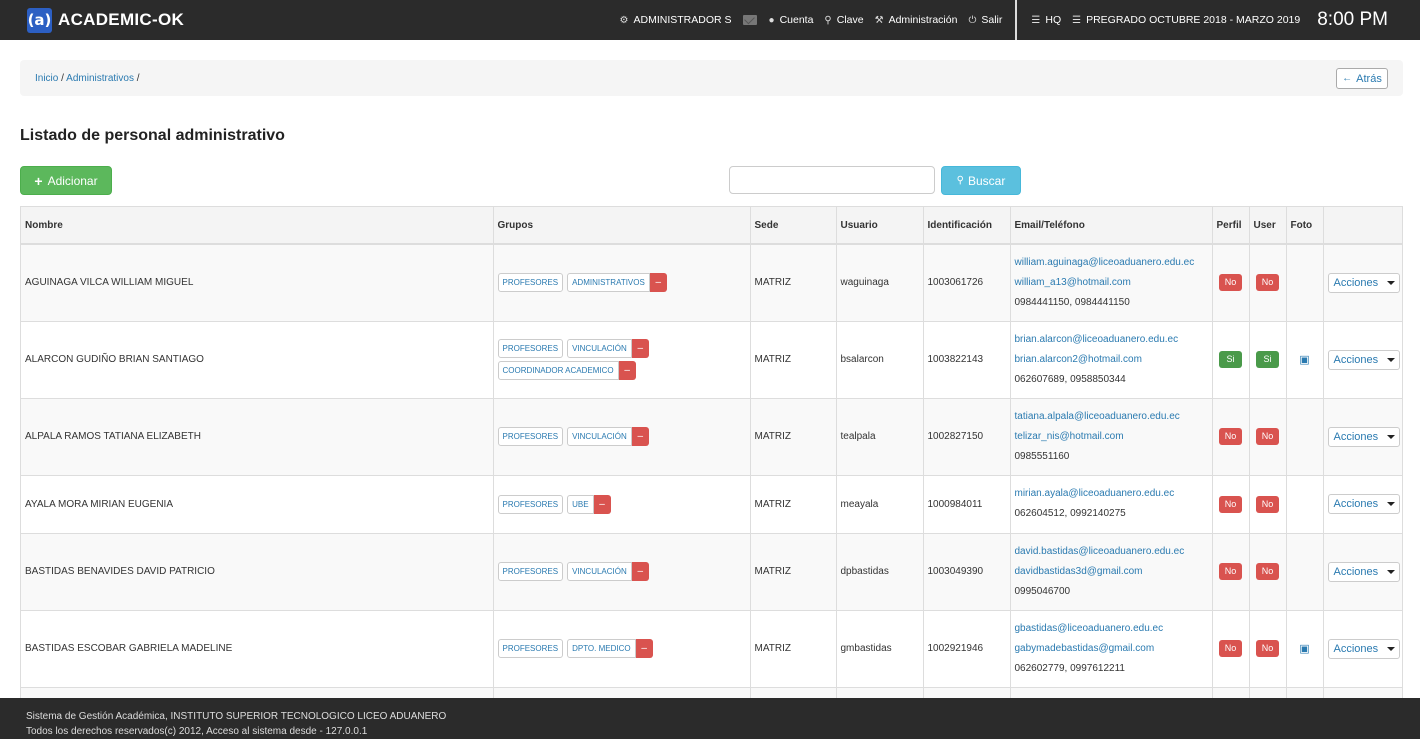  What do you see at coordinates (1100, 551) in the screenshot?
I see `email-link: david.bastidas@liceoaduanero.edu.ec` at bounding box center [1100, 551].